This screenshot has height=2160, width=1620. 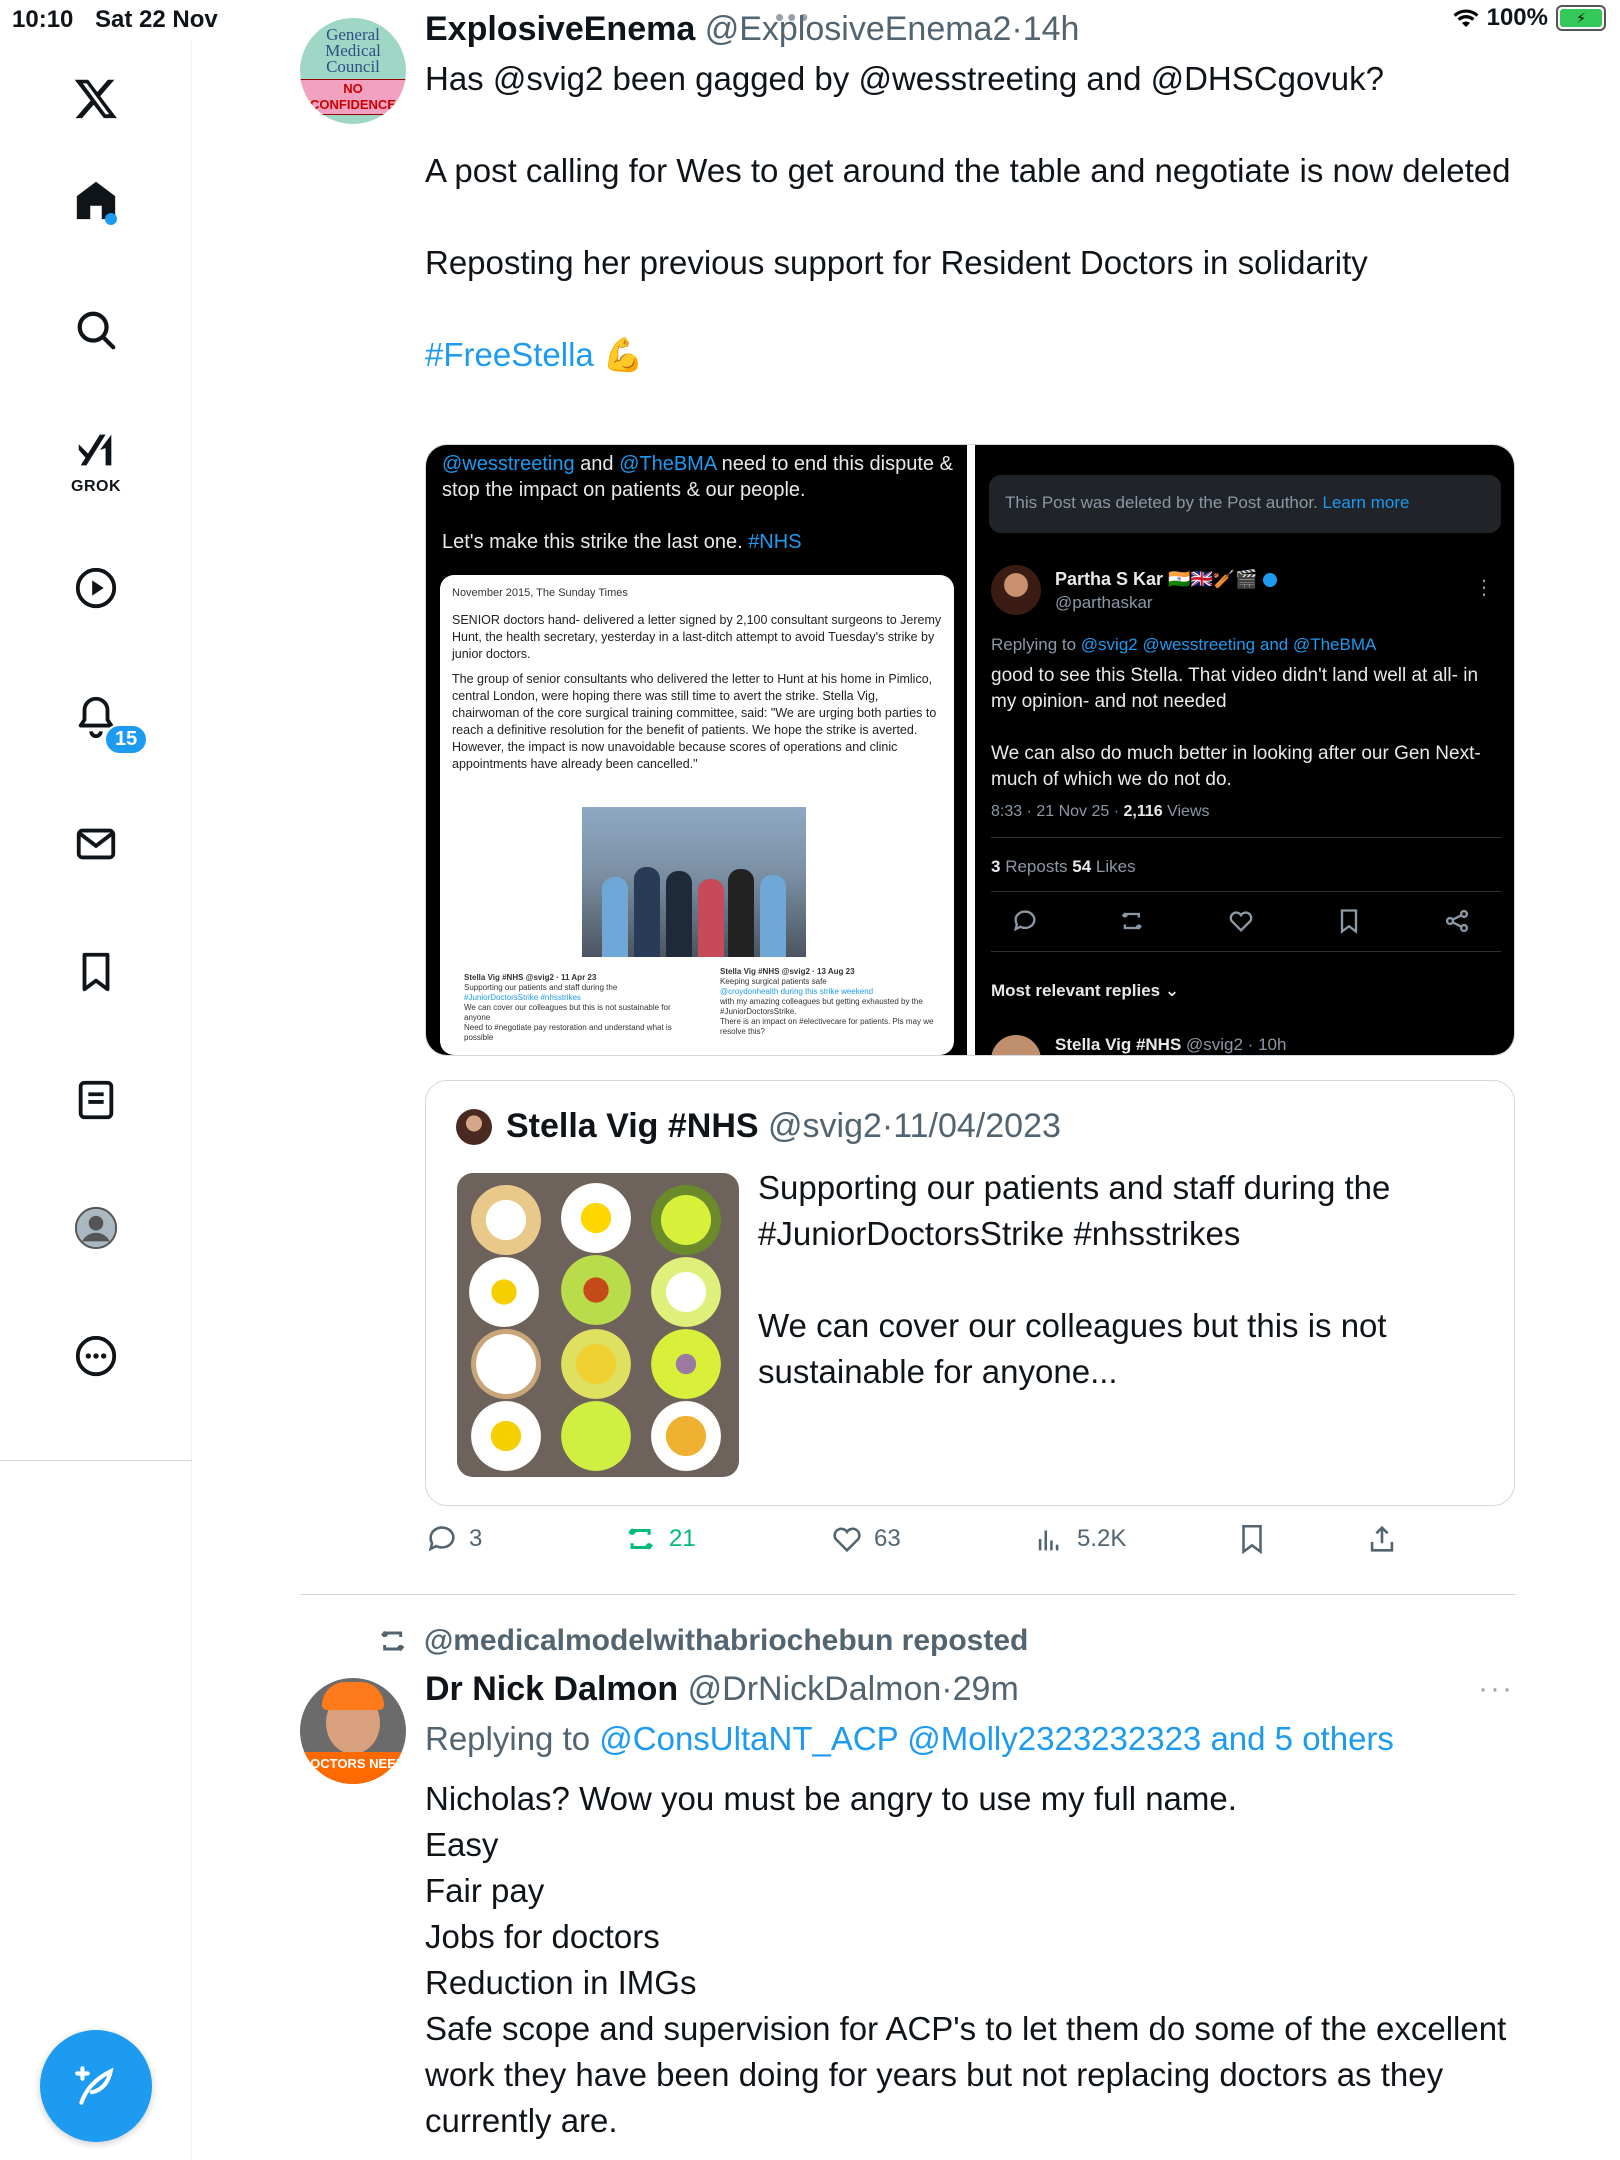 What do you see at coordinates (96, 98) in the screenshot?
I see `x-logo-icon` at bounding box center [96, 98].